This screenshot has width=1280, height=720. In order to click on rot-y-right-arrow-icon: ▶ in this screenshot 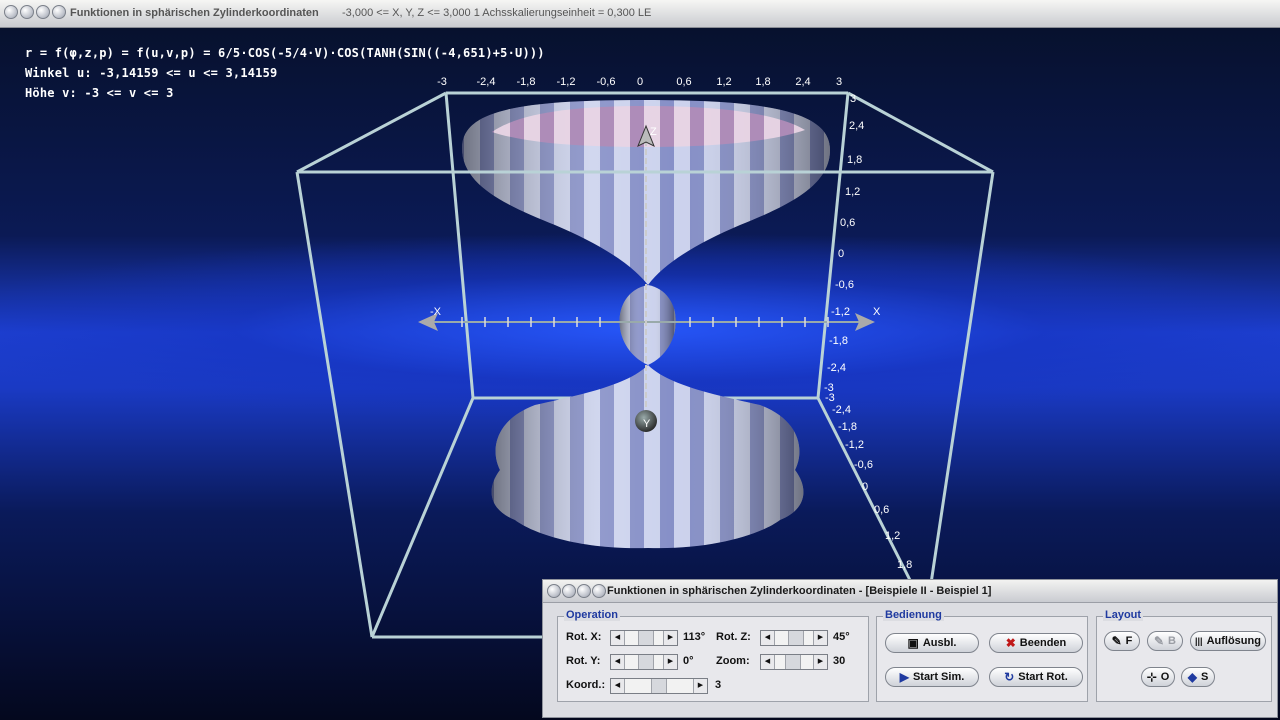, I will do `click(670, 662)`.